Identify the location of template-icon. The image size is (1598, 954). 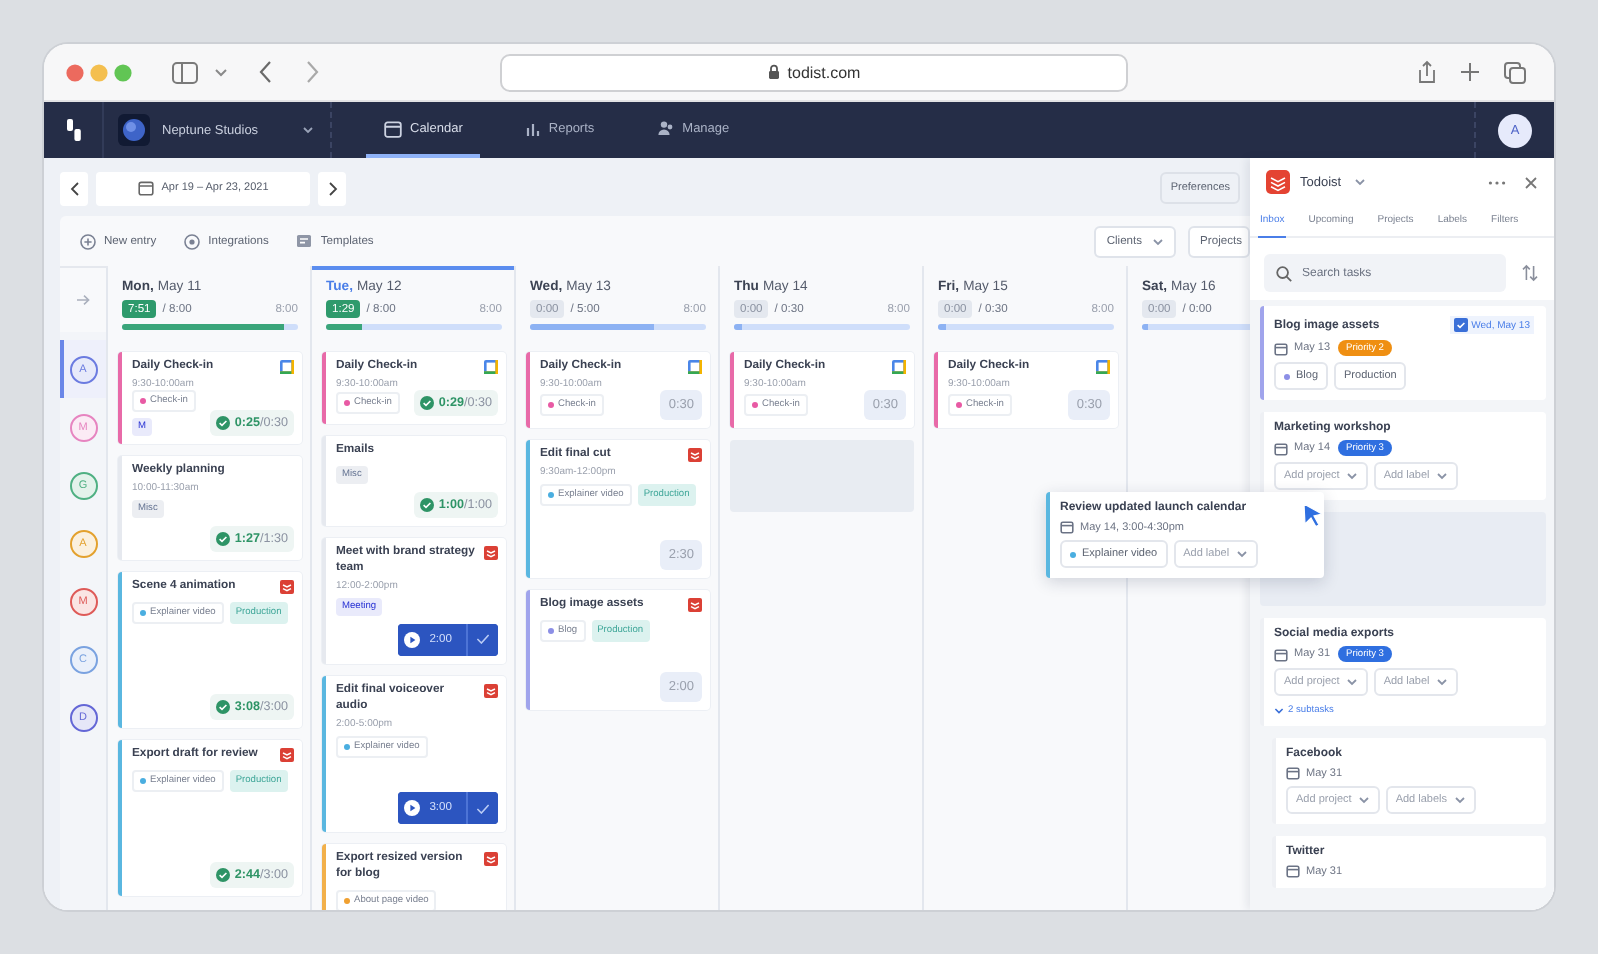
(304, 241).